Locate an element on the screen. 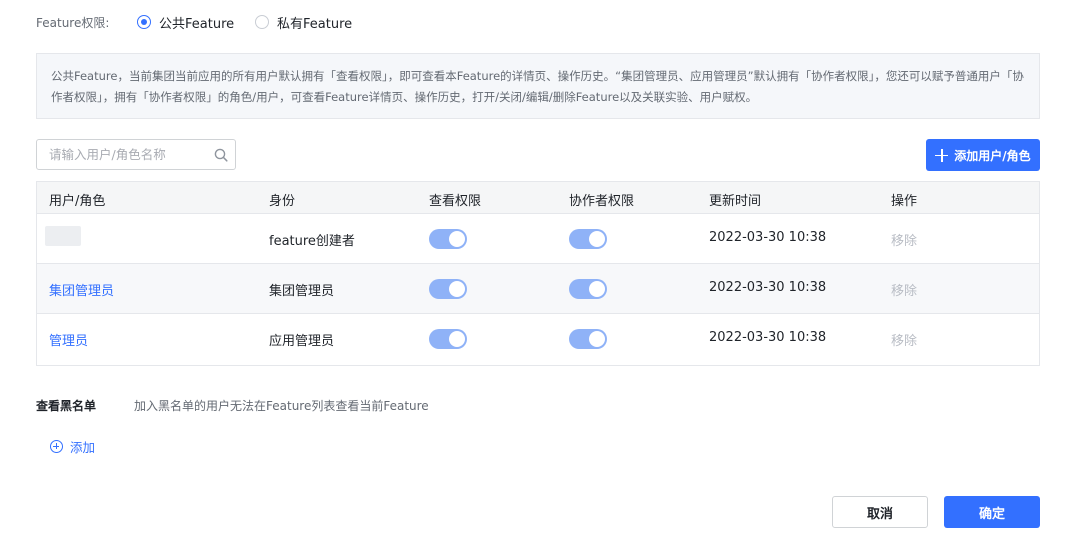 This screenshot has height=533, width=1066. radio-private-feature: 私有Feature is located at coordinates (303, 22).